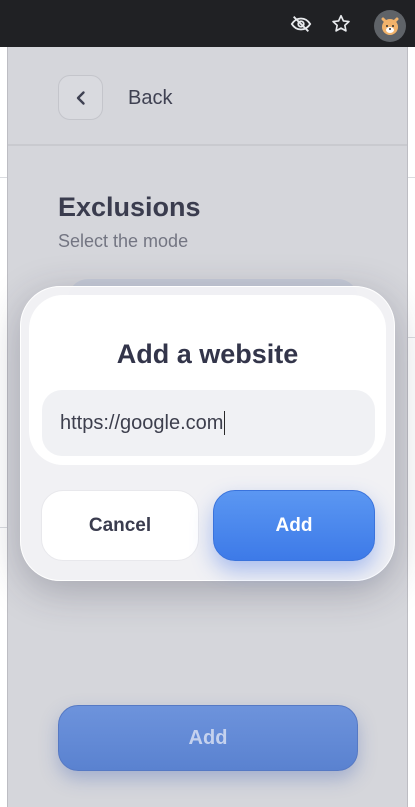 This screenshot has height=807, width=415. I want to click on section-subtitle: Select the mode, so click(123, 241).